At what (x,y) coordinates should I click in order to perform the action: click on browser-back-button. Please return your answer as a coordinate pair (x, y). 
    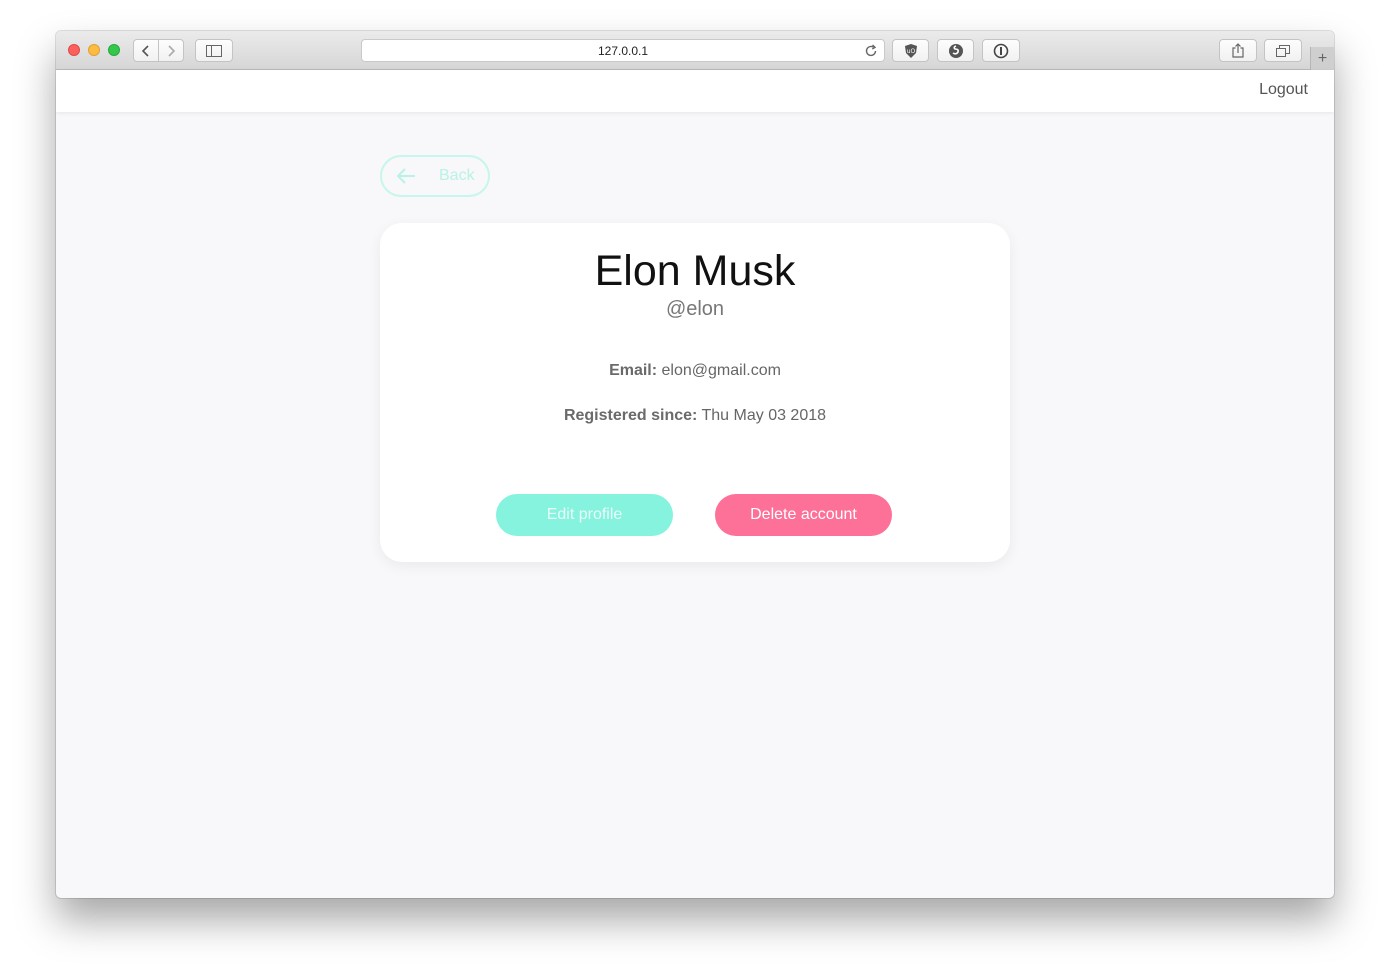
    Looking at the image, I should click on (146, 50).